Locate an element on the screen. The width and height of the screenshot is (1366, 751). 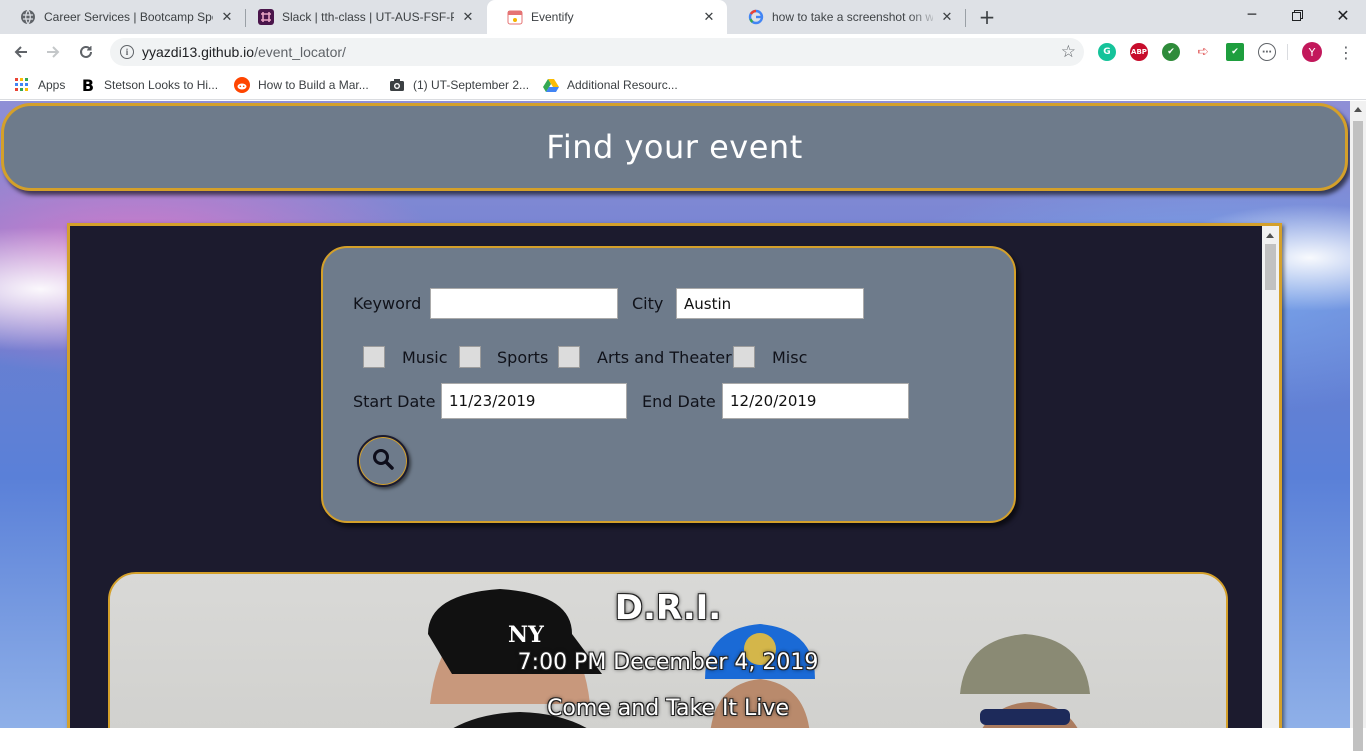
city-input is located at coordinates (770, 303).